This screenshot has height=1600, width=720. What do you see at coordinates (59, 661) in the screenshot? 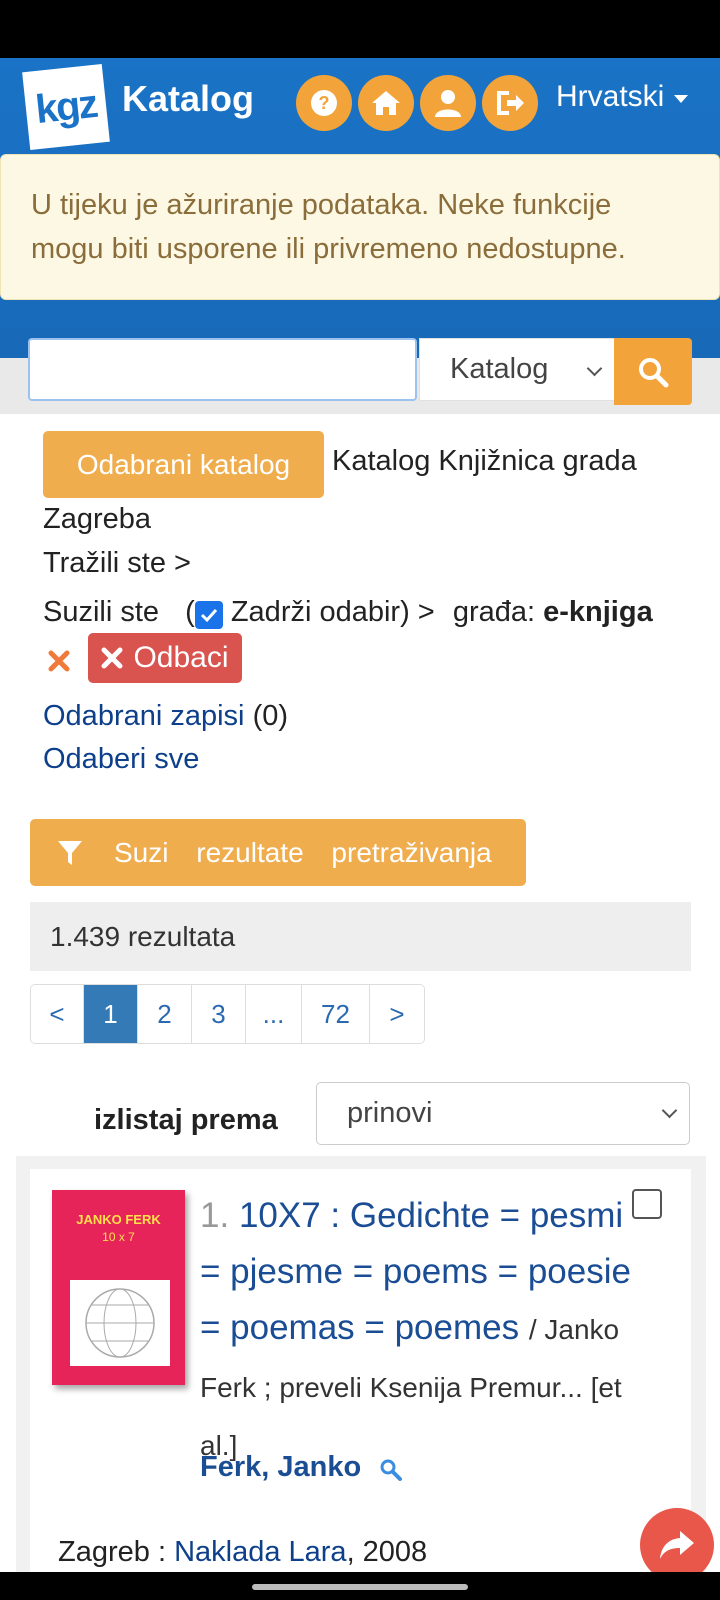
I see `remove-filter-icon` at bounding box center [59, 661].